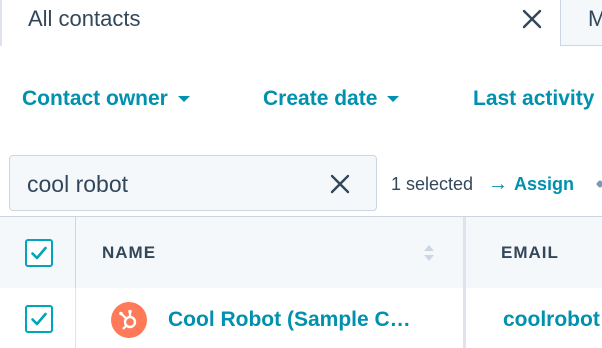 The image size is (602, 348). Describe the element at coordinates (432, 184) in the screenshot. I see `selected-count: 1 selected` at that location.